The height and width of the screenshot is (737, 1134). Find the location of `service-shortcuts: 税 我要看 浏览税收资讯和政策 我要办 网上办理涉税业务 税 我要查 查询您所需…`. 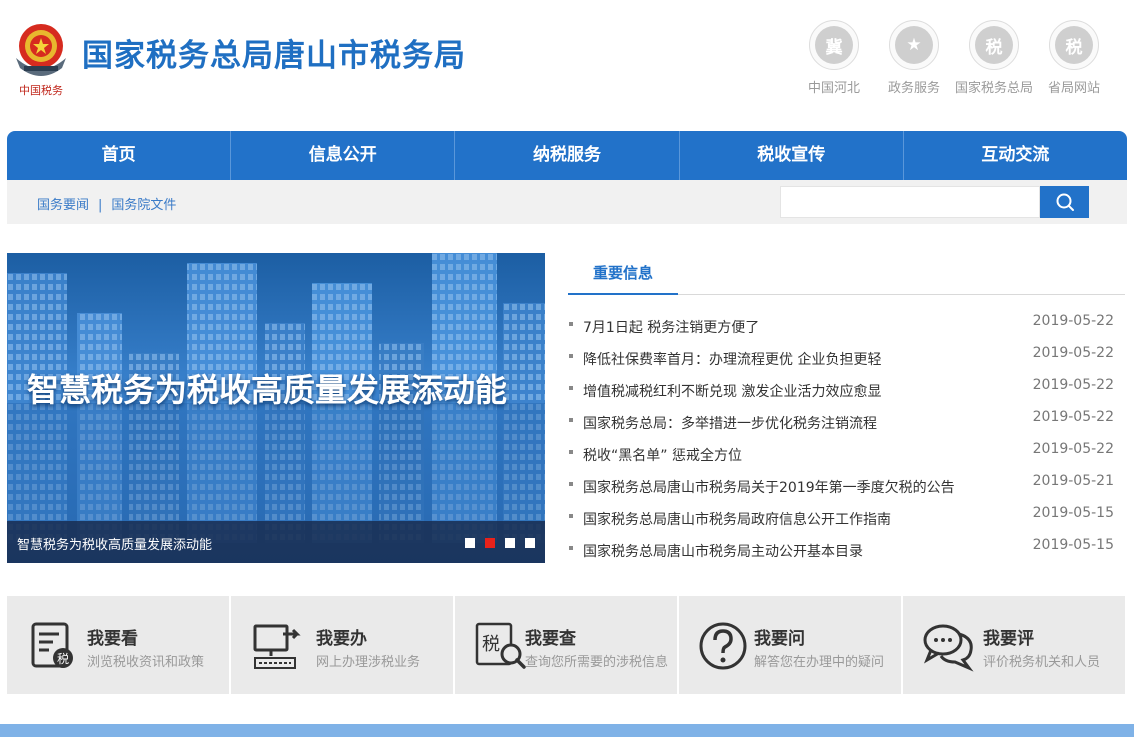

service-shortcuts: 税 我要看 浏览税收资讯和政策 我要办 网上办理涉税业务 税 我要查 查询您所需… is located at coordinates (566, 645).